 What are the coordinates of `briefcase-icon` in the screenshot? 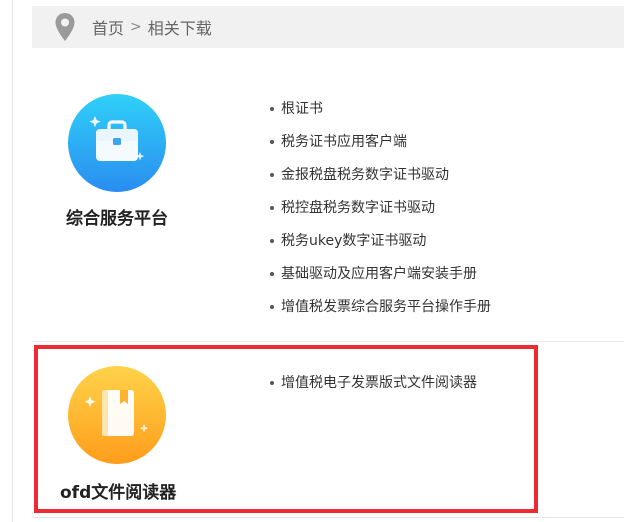 It's located at (117, 143).